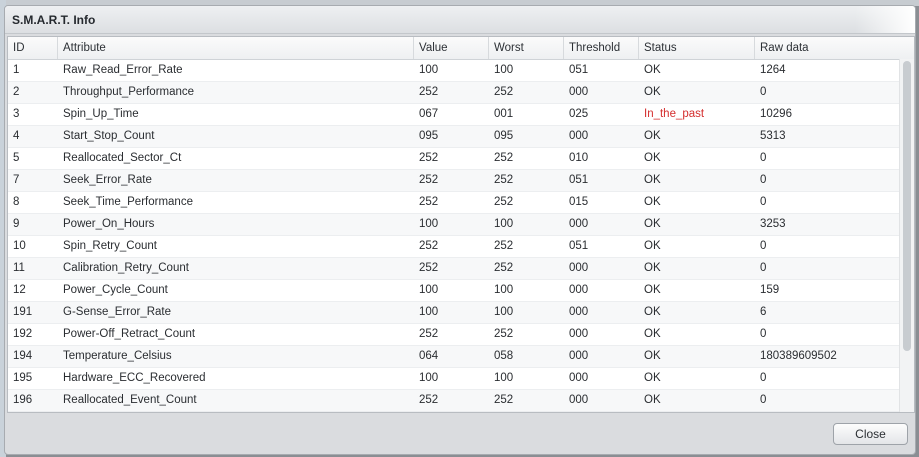 This screenshot has height=457, width=919. What do you see at coordinates (461, 335) in the screenshot?
I see `table-row: 192 Power-Off_Retract_Count 252 252 000 OK 0` at bounding box center [461, 335].